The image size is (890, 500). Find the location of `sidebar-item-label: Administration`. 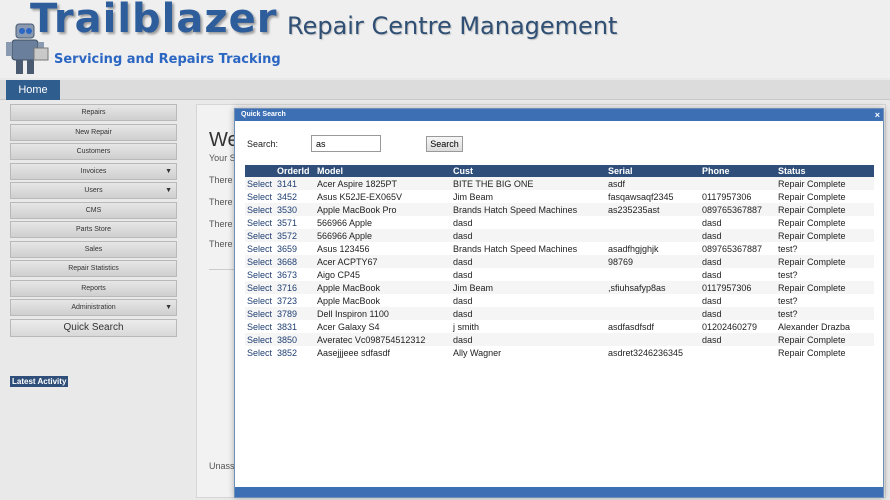

sidebar-item-label: Administration is located at coordinates (93, 307).